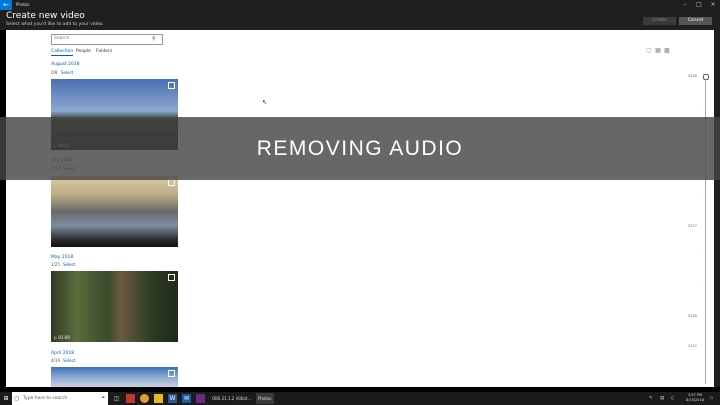  Describe the element at coordinates (695, 21) in the screenshot. I see `cancel-button: Cancel` at that location.